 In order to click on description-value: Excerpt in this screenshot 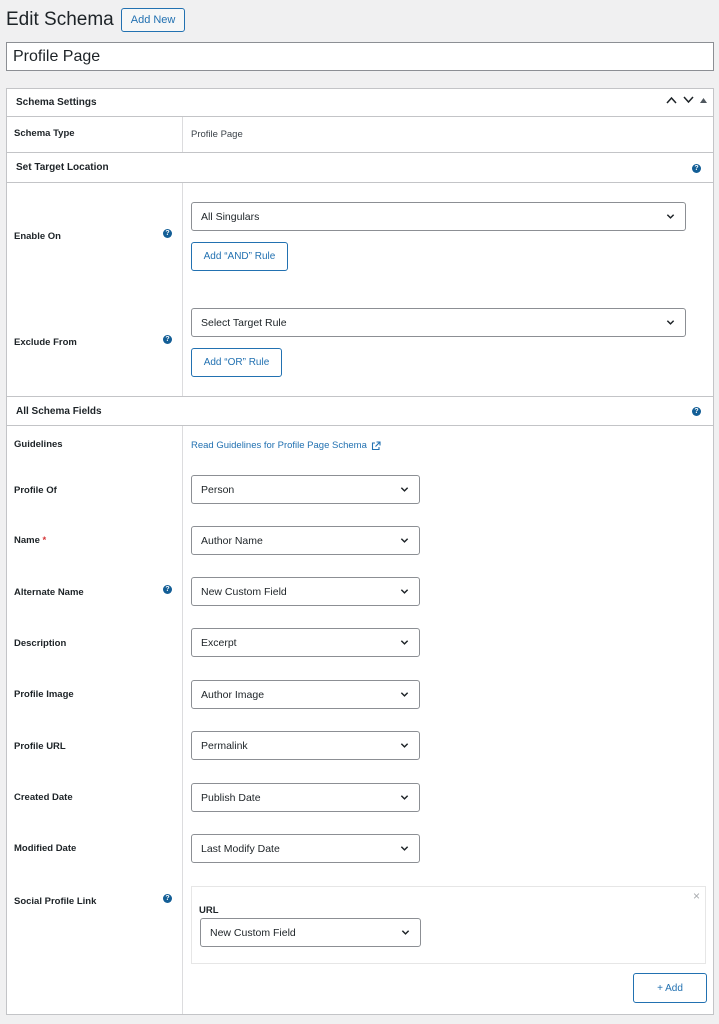, I will do `click(219, 642)`.